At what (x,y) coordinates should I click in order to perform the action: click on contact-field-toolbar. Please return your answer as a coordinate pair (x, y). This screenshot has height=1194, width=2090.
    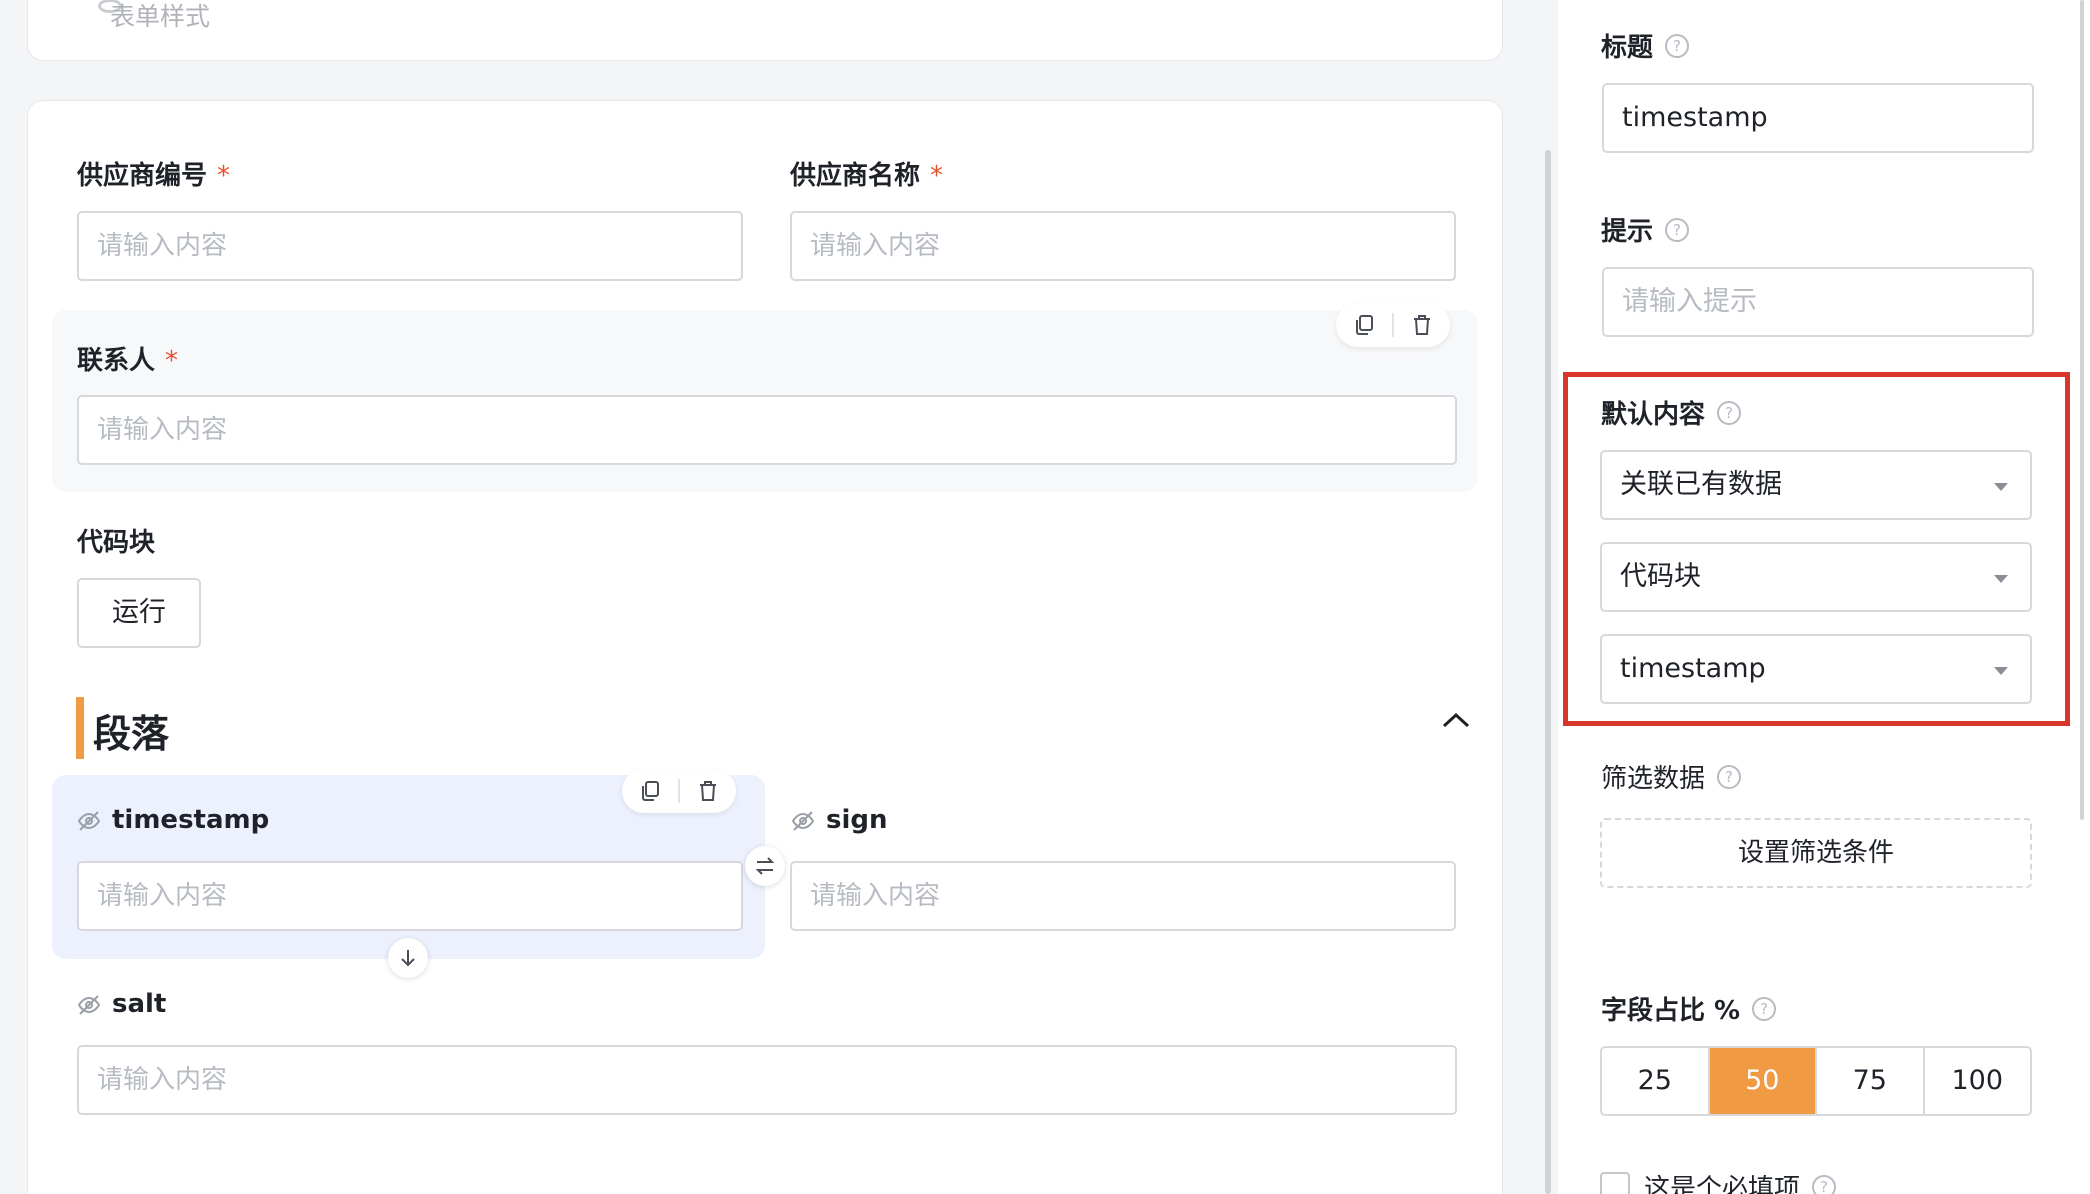
    Looking at the image, I should click on (1393, 325).